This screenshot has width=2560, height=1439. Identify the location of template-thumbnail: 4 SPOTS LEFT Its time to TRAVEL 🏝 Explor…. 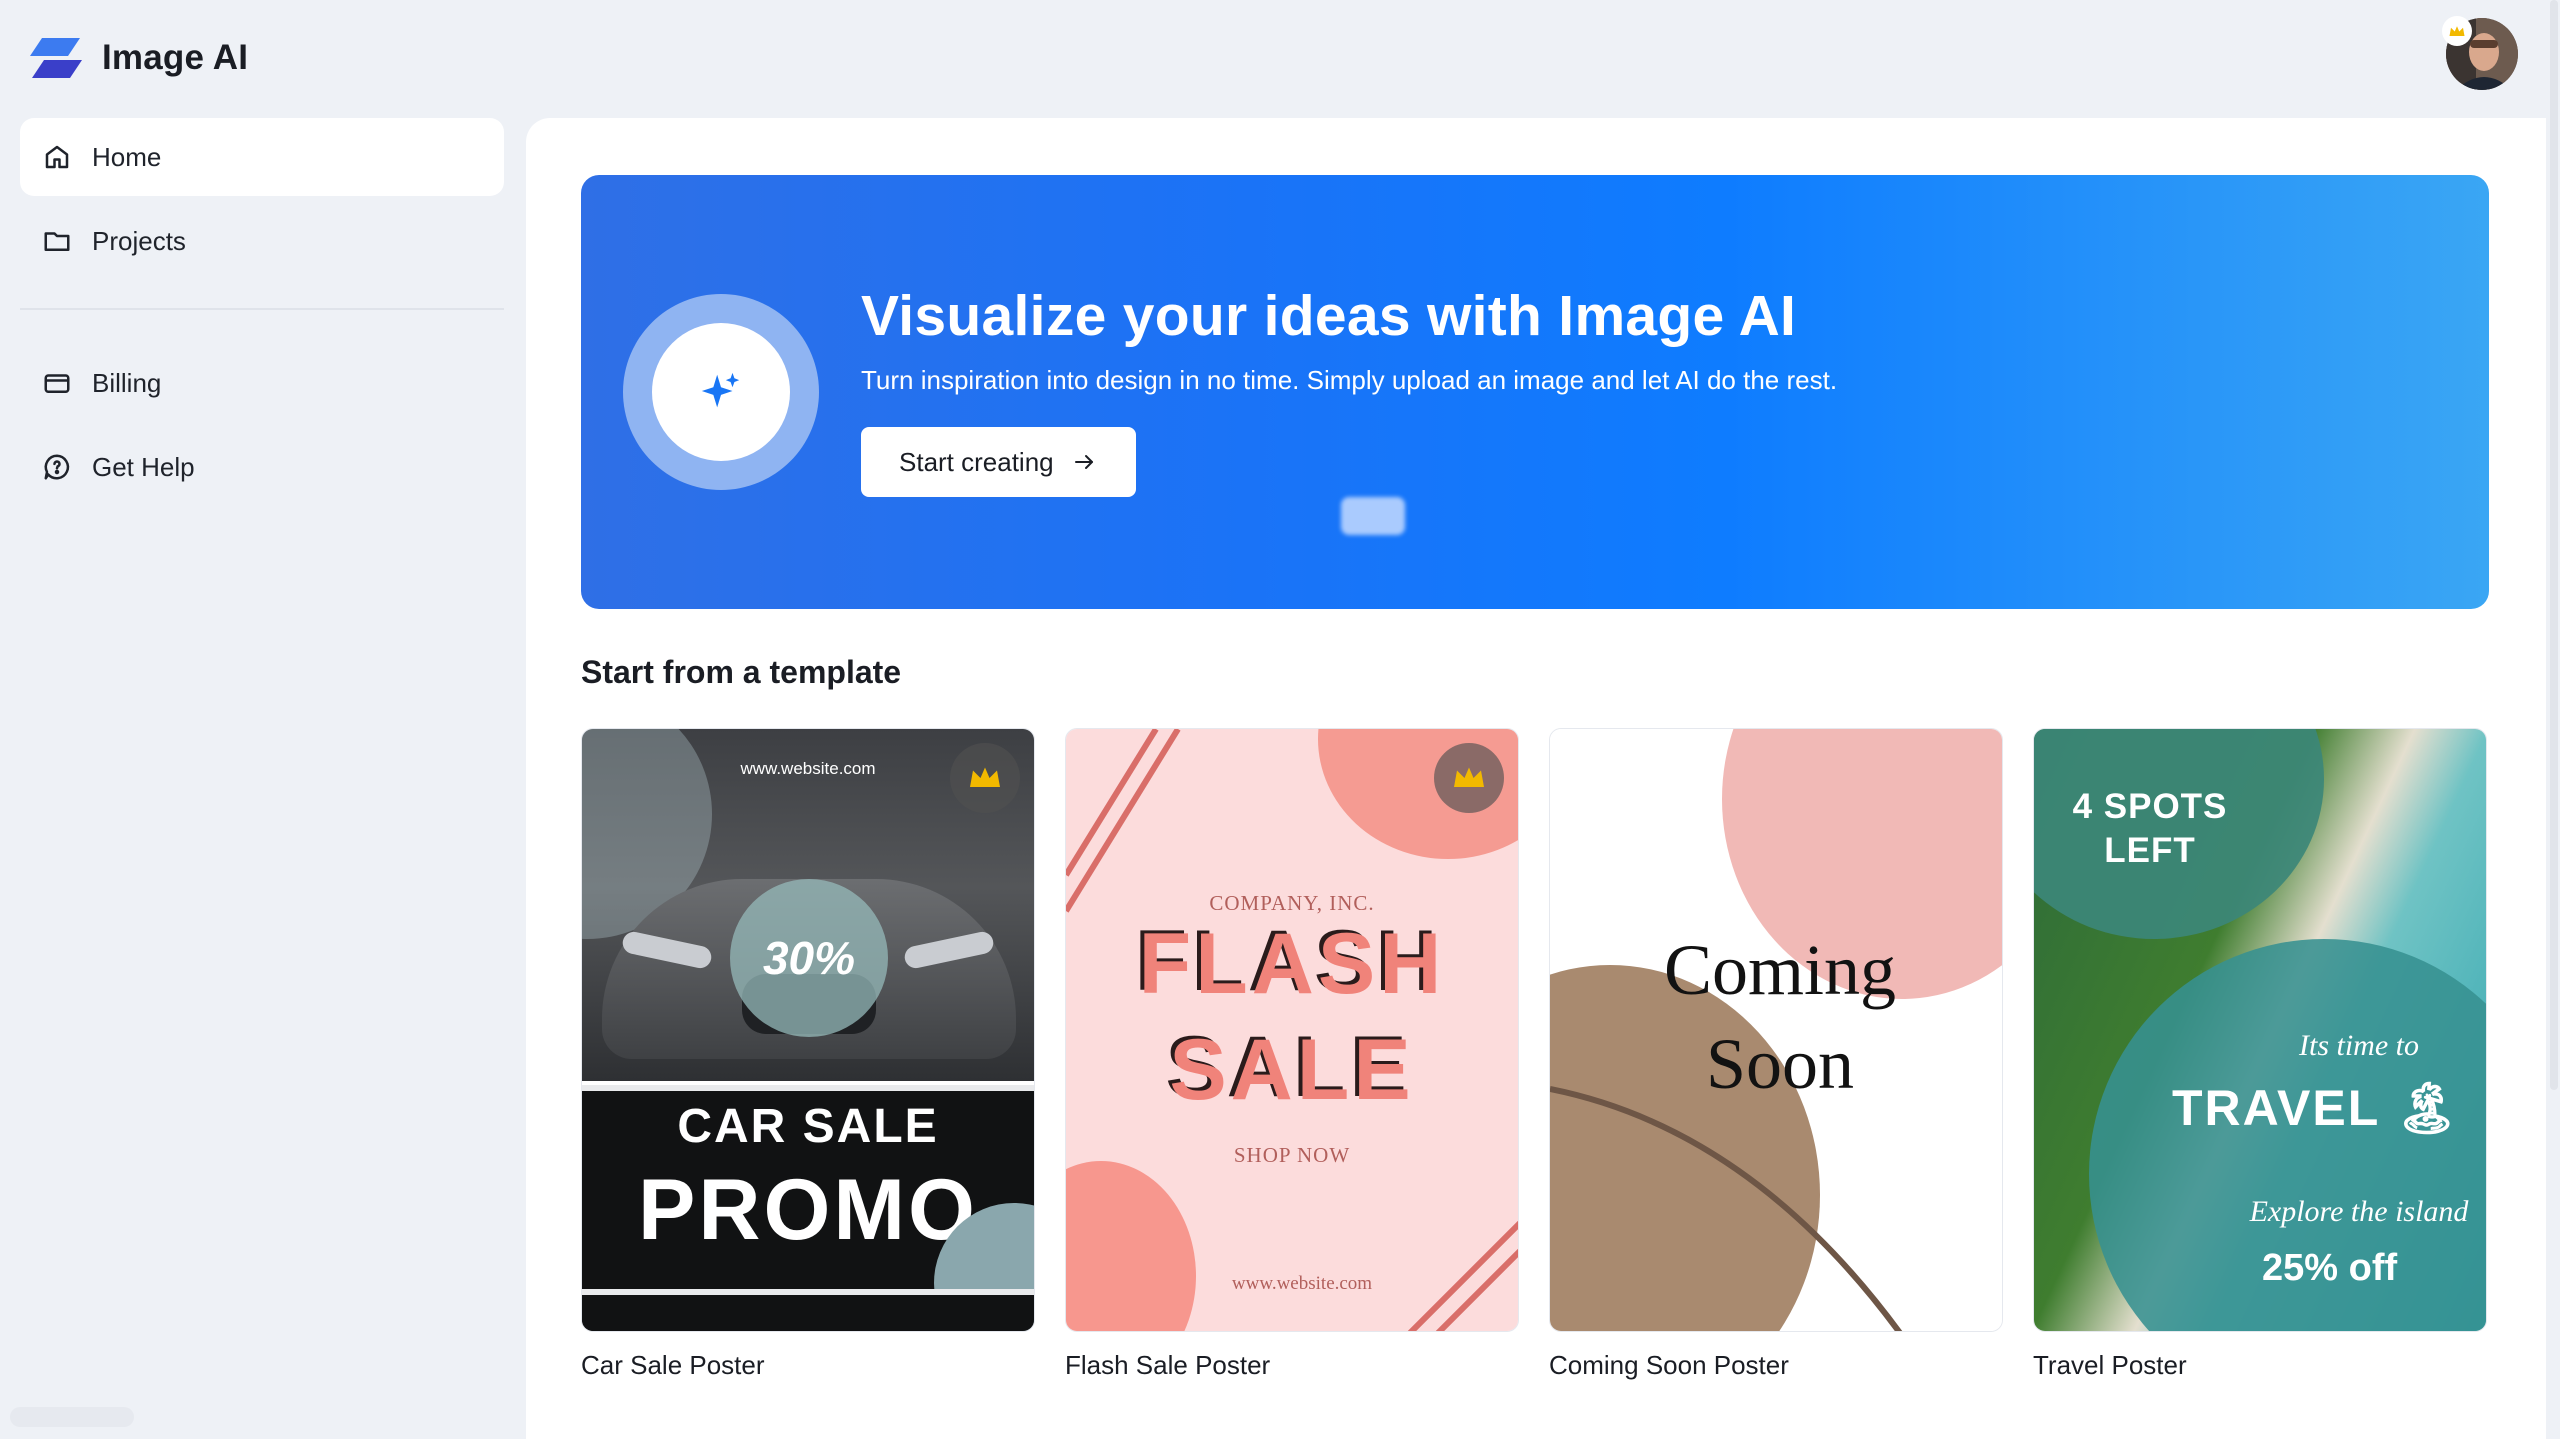
(2260, 1030).